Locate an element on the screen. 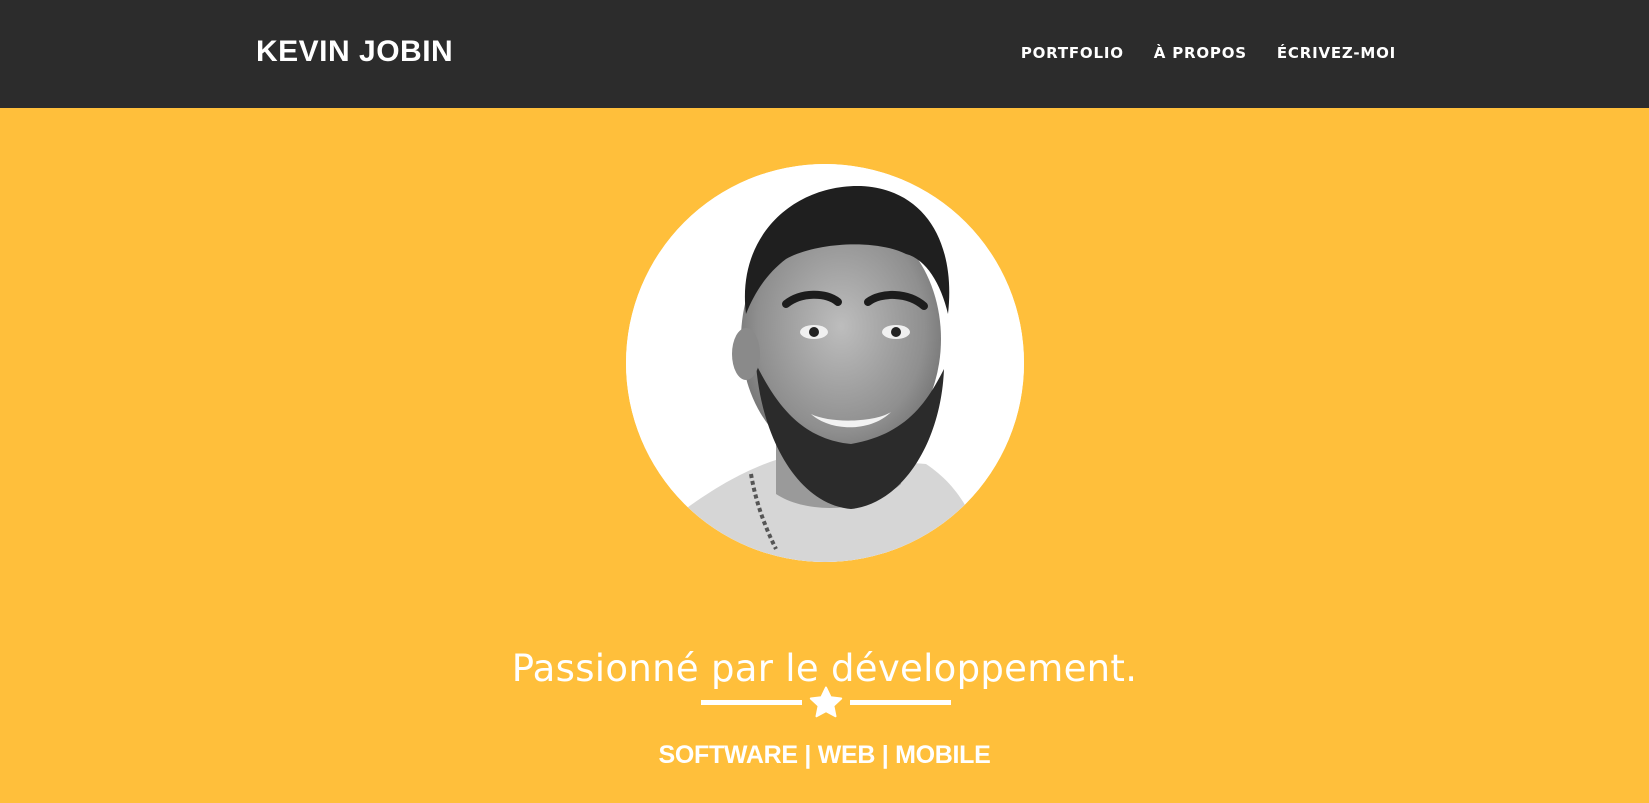  avatar is located at coordinates (825, 363).